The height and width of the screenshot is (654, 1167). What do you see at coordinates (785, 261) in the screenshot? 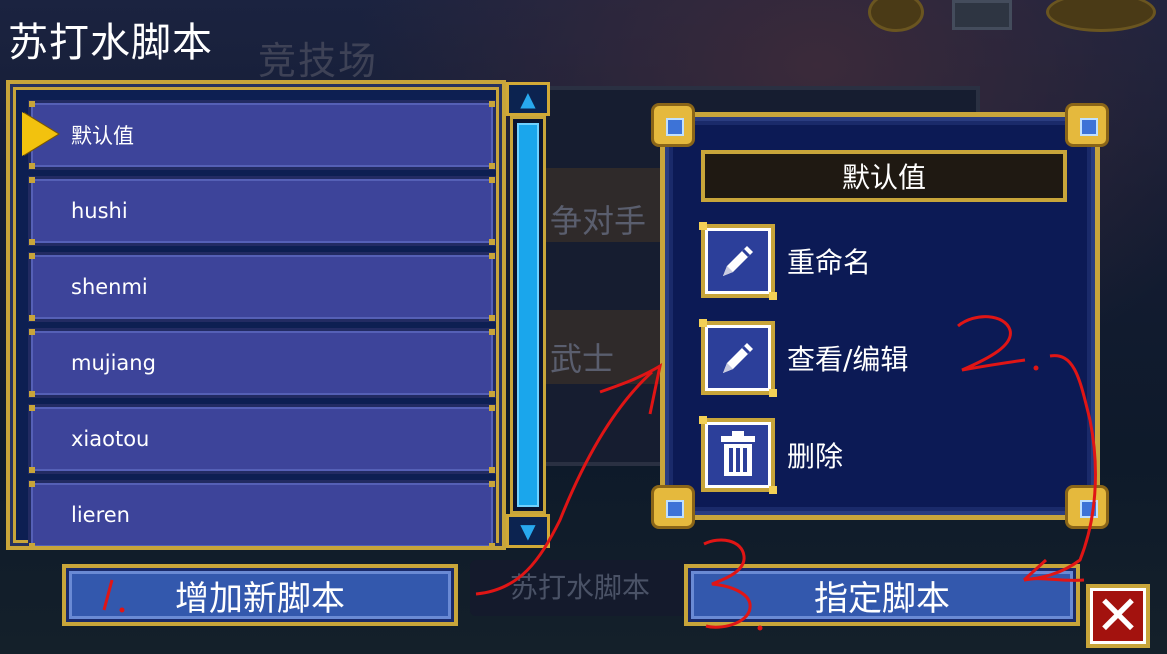
I see `rename-action: 重命名` at bounding box center [785, 261].